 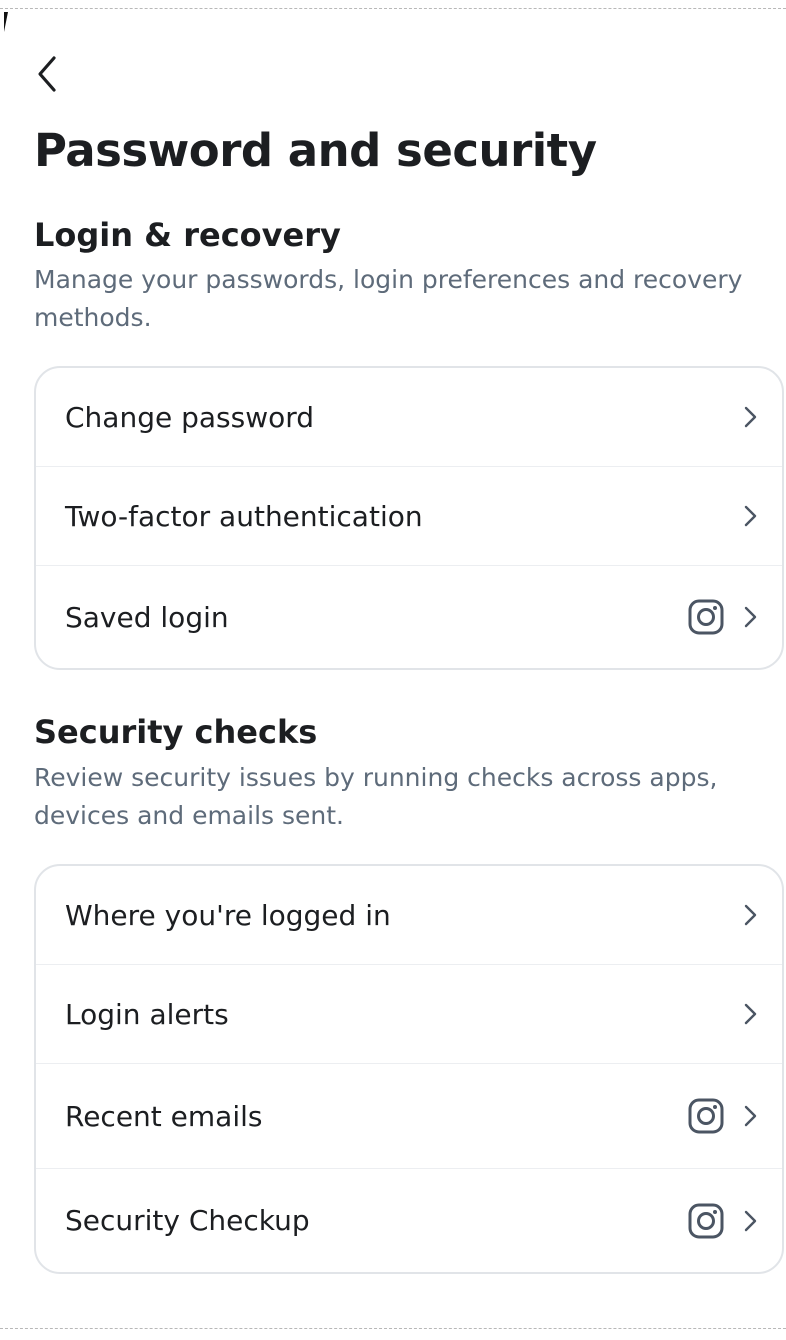 I want to click on row-label: Where you're logged in, so click(x=228, y=915).